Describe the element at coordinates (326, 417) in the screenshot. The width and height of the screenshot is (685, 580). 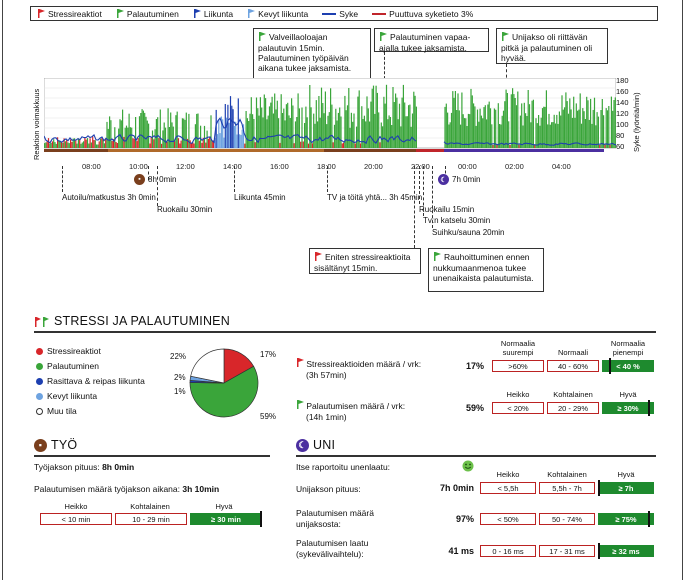
I see `recovery-amount-duration: (14h 1min)` at that location.